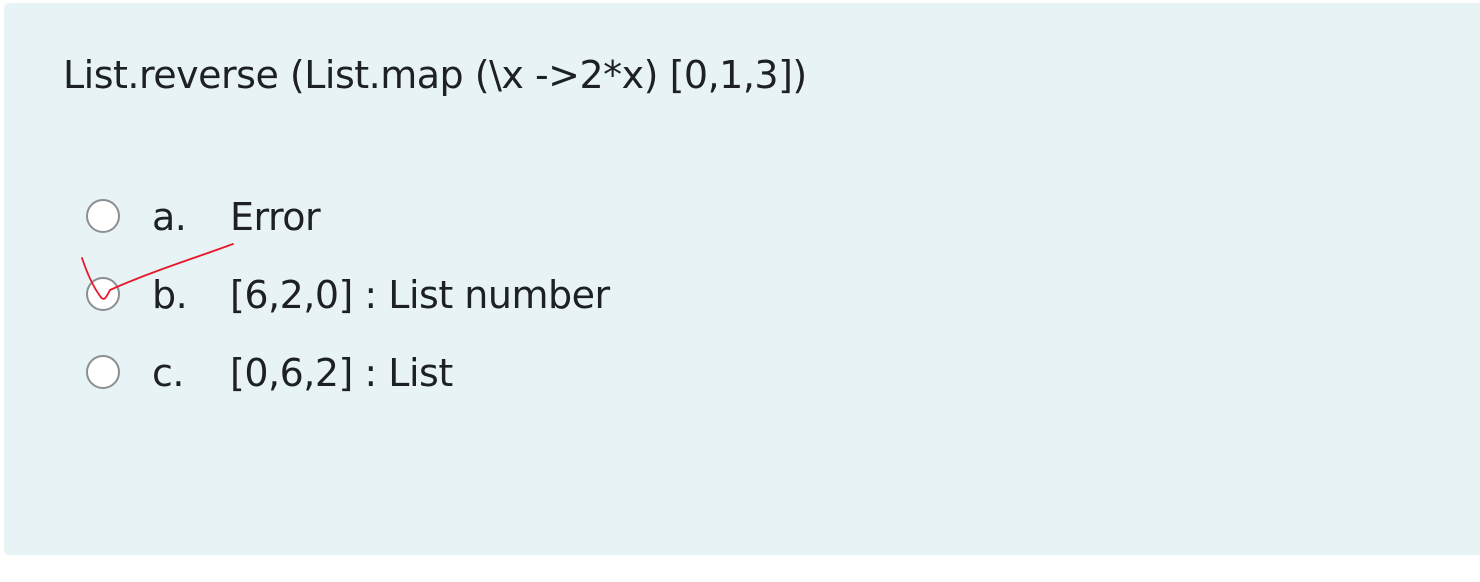  What do you see at coordinates (341, 373) in the screenshot?
I see `answer-text-c: [0,6,2] : List` at bounding box center [341, 373].